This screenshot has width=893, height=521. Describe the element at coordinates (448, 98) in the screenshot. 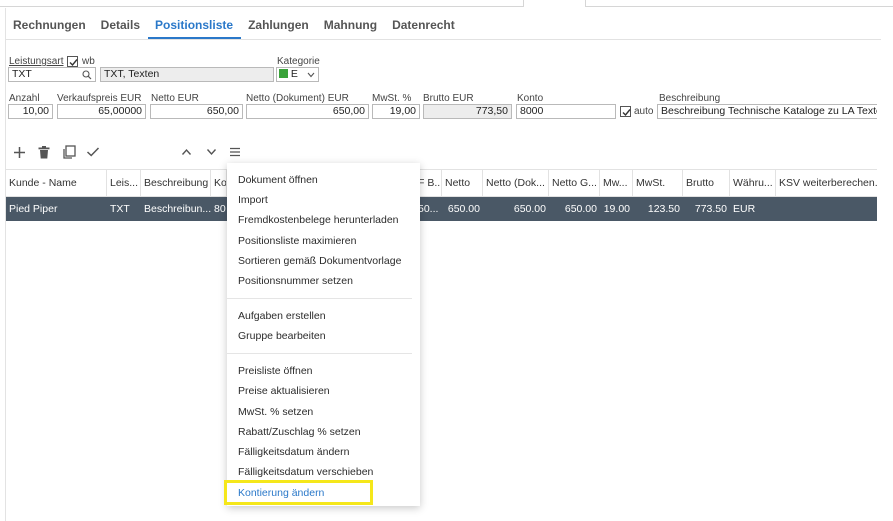

I see `brutto-label: Brutto EUR` at that location.